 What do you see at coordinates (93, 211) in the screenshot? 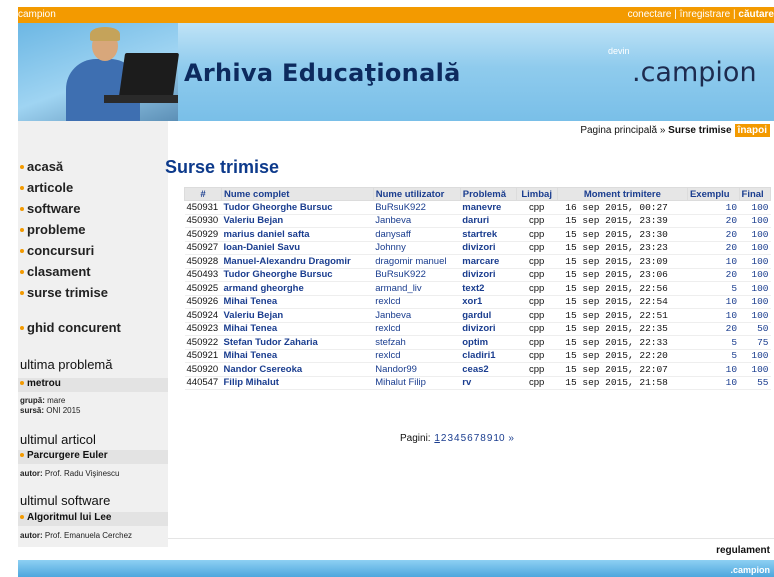
I see `nav-item-software: software` at bounding box center [93, 211].